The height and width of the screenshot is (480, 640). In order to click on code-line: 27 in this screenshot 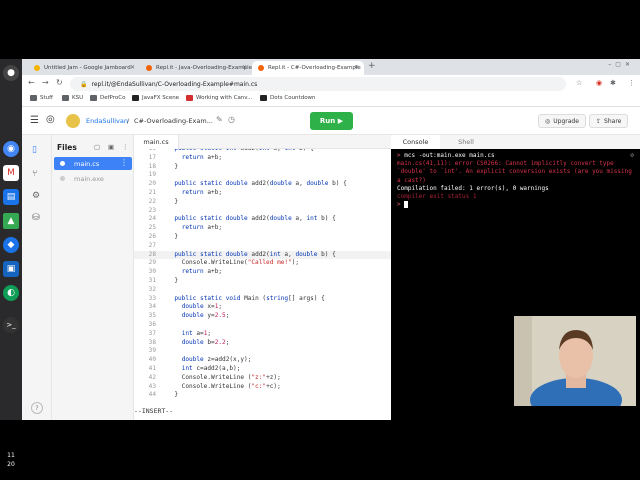, I will do `click(262, 246)`.